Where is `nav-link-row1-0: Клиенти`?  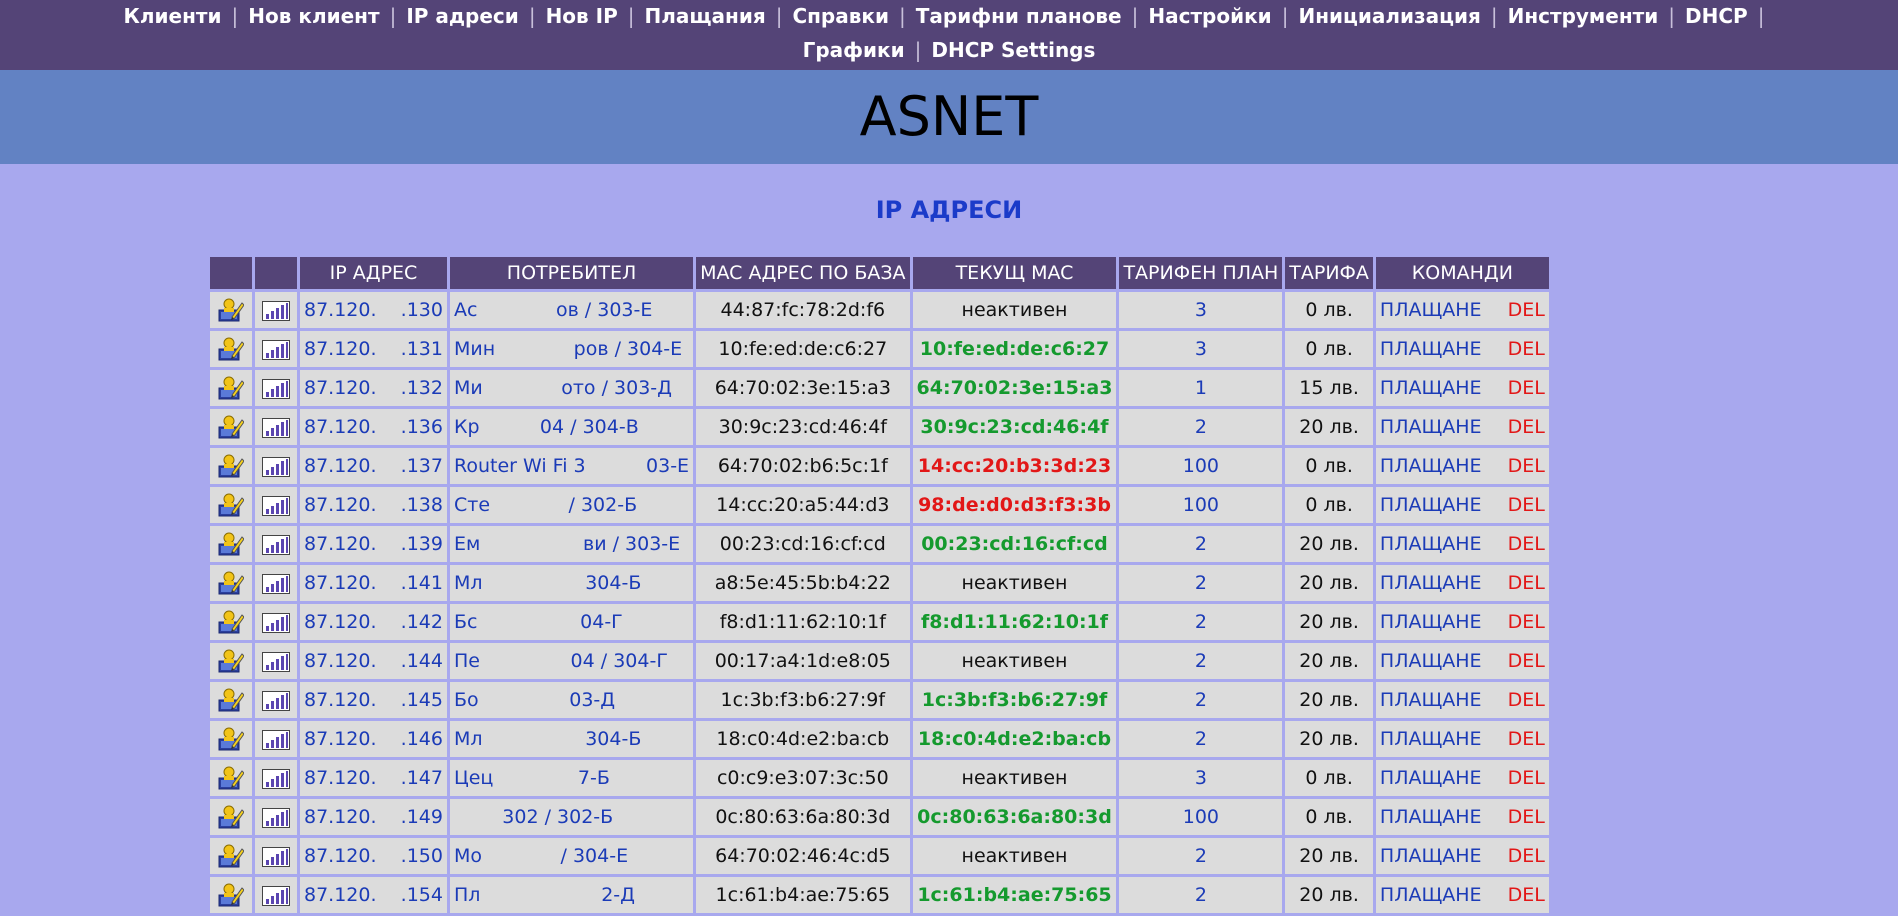
nav-link-row1-0: Клиенти is located at coordinates (173, 16).